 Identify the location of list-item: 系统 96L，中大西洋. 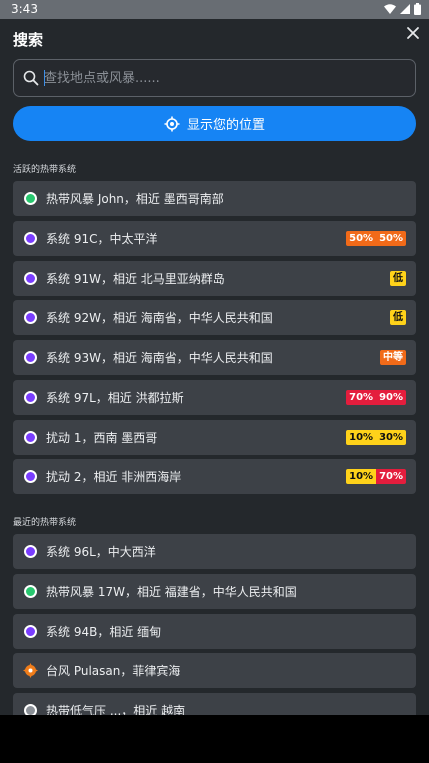
(214, 551).